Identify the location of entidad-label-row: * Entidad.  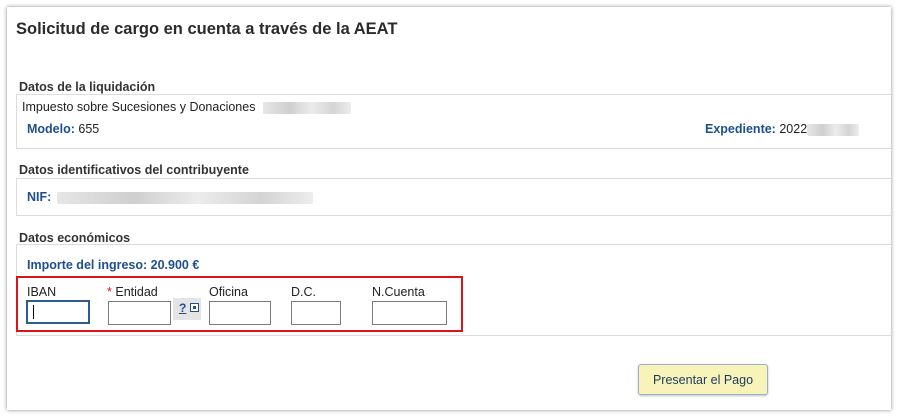
(132, 292).